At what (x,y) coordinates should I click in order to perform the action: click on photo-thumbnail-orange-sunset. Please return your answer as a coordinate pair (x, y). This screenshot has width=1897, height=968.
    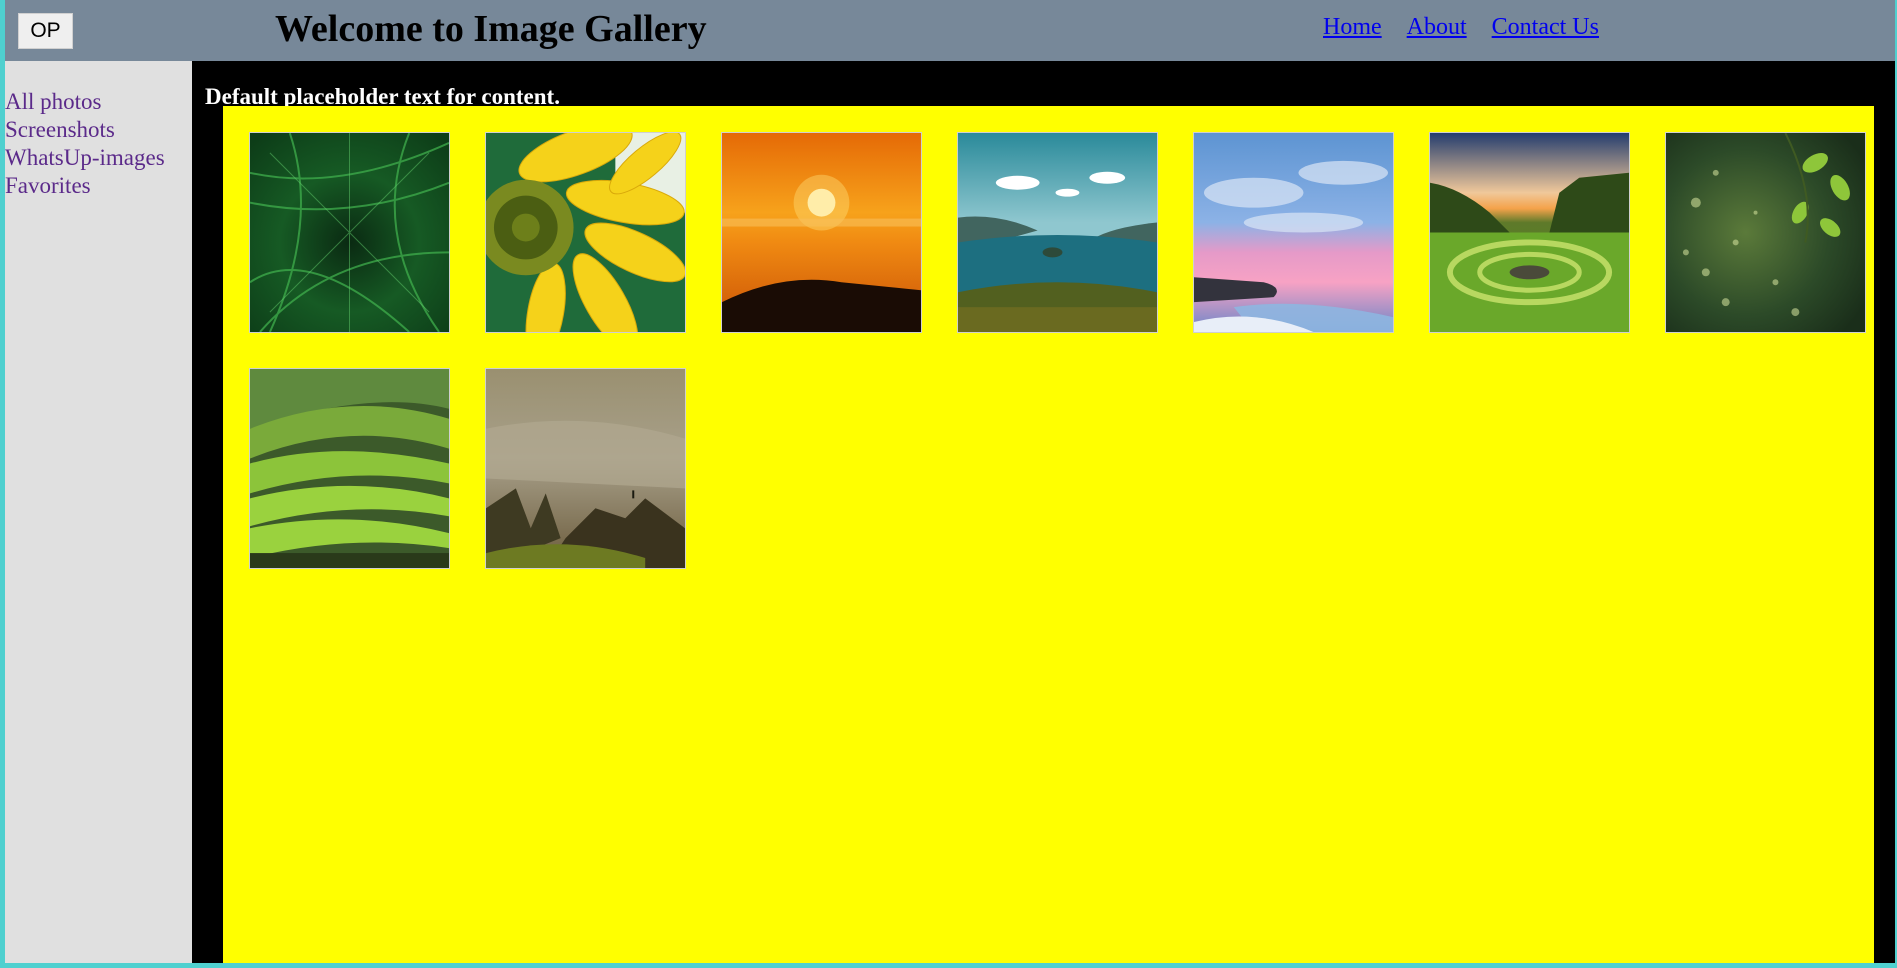
    Looking at the image, I should click on (821, 232).